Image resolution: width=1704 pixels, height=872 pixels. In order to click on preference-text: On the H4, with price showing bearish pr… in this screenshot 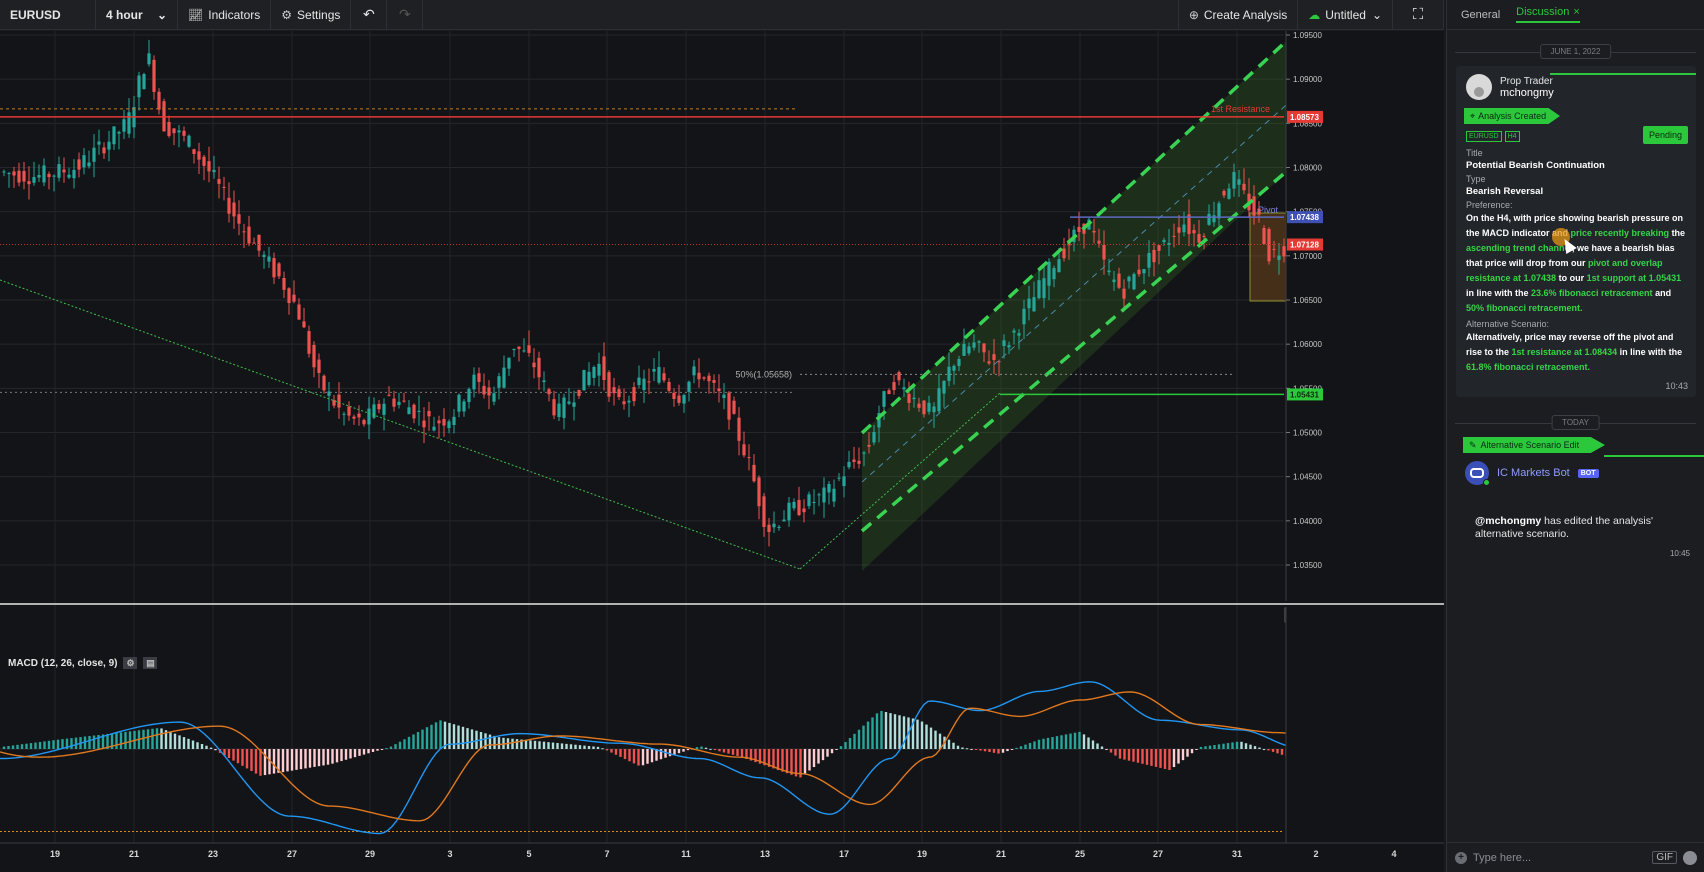, I will do `click(1577, 263)`.